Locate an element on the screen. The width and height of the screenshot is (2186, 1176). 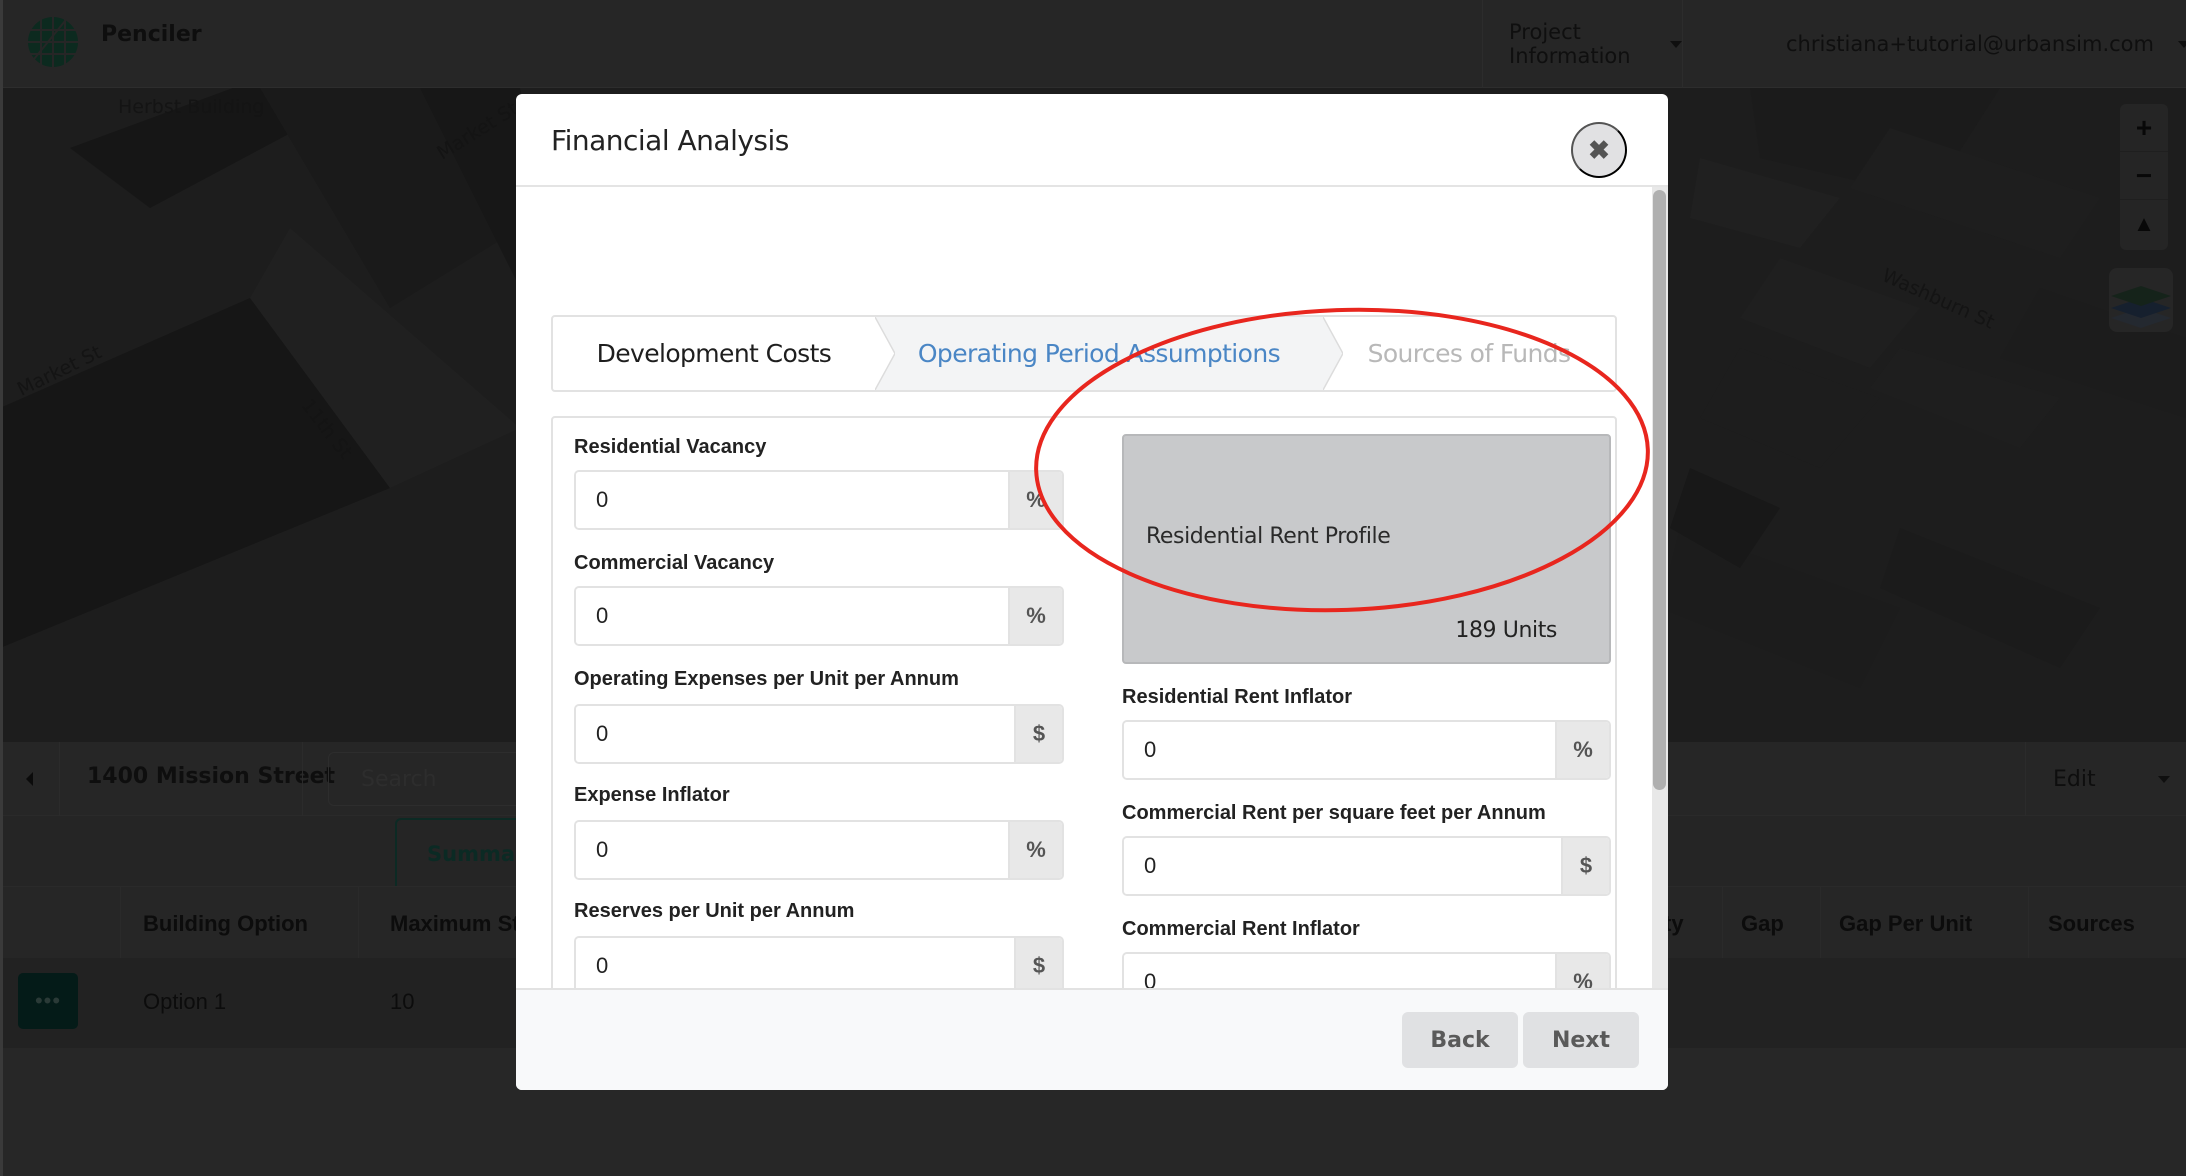
reserves-label: Reserves per Unit per Annum is located at coordinates (714, 911).